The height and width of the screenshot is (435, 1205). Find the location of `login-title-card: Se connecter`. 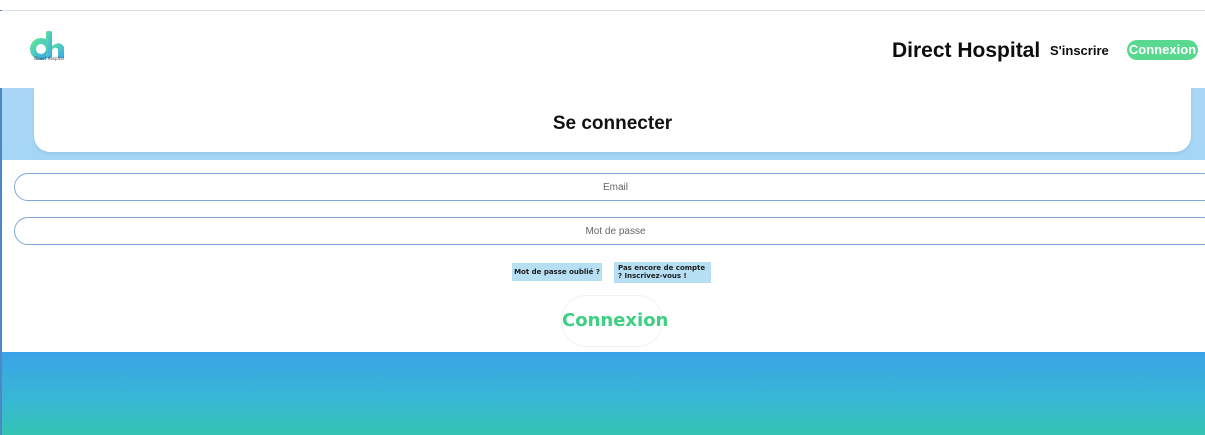

login-title-card: Se connecter is located at coordinates (612, 120).